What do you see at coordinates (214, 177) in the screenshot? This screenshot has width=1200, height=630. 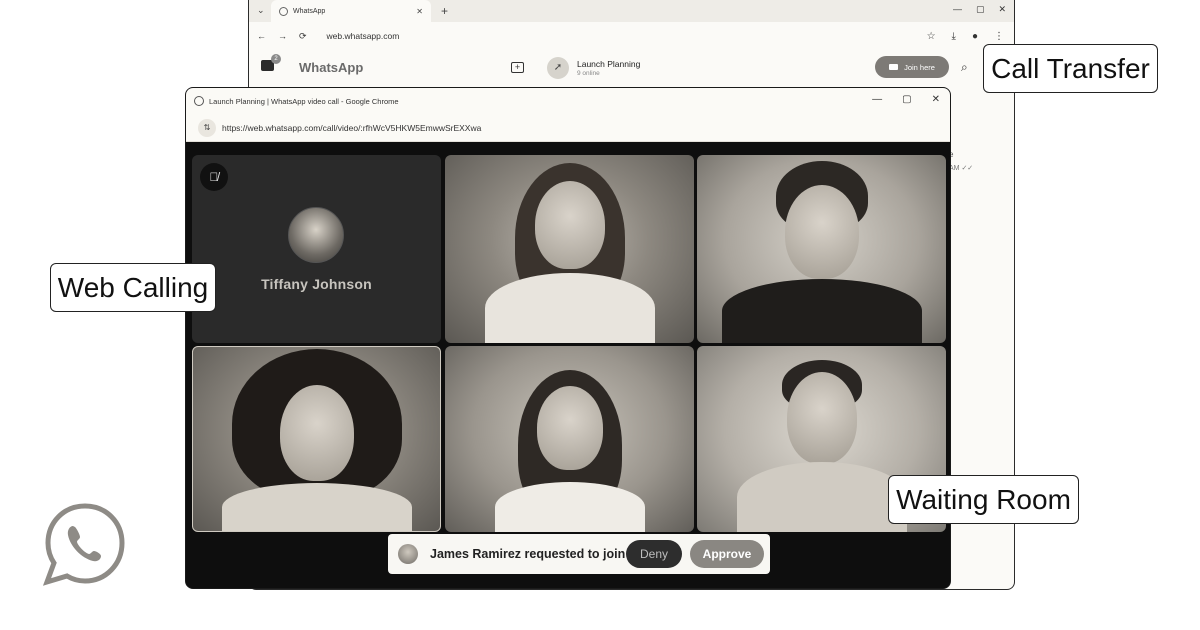 I see `muted-mic-icon: 🎙̸` at bounding box center [214, 177].